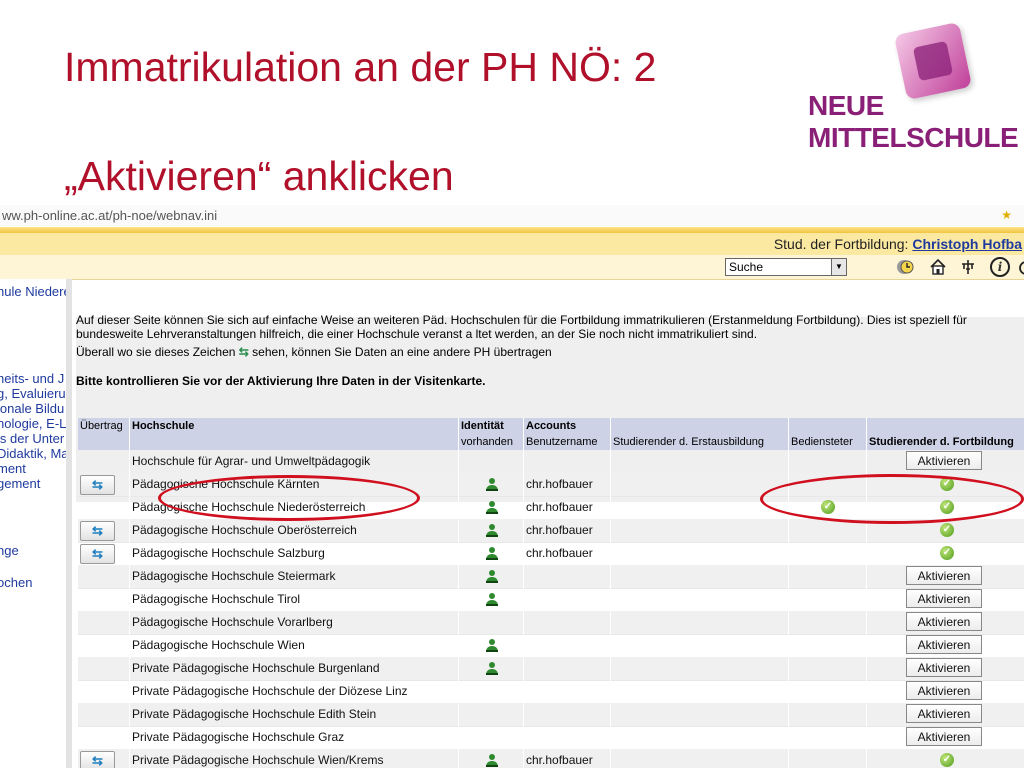 This screenshot has height=768, width=1024. Describe the element at coordinates (822, 442) in the screenshot. I see `subheader-staff: Bediensteter` at that location.